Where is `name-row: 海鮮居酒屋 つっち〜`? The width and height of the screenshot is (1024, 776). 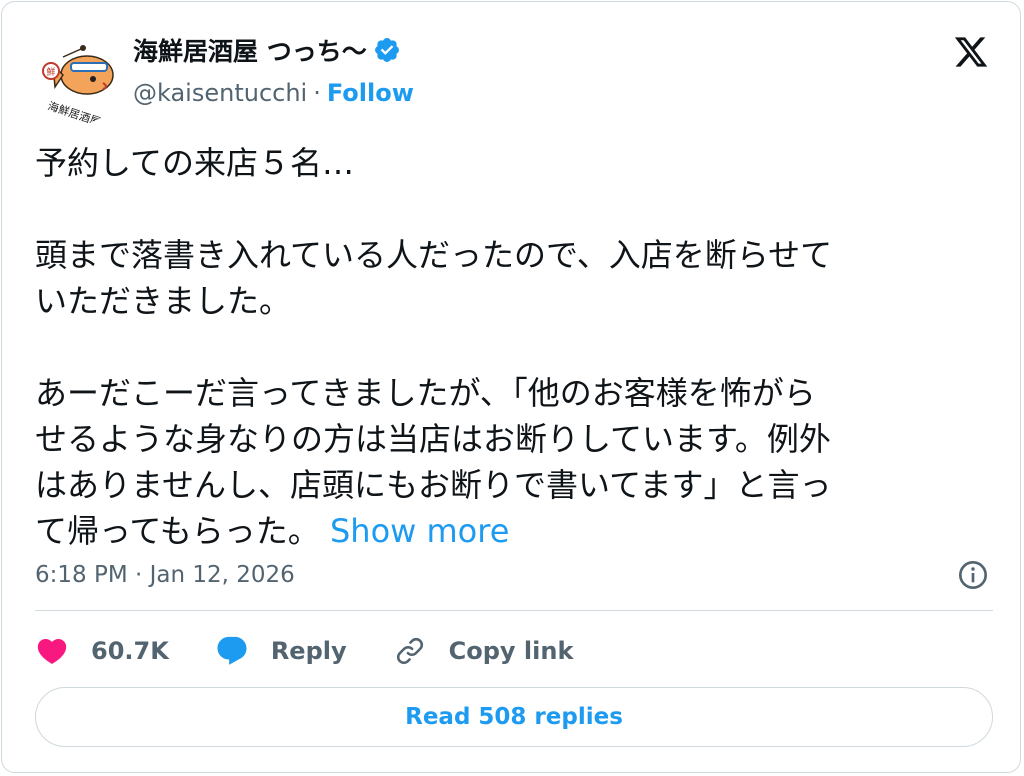 name-row: 海鮮居酒屋 つっち〜 is located at coordinates (267, 50).